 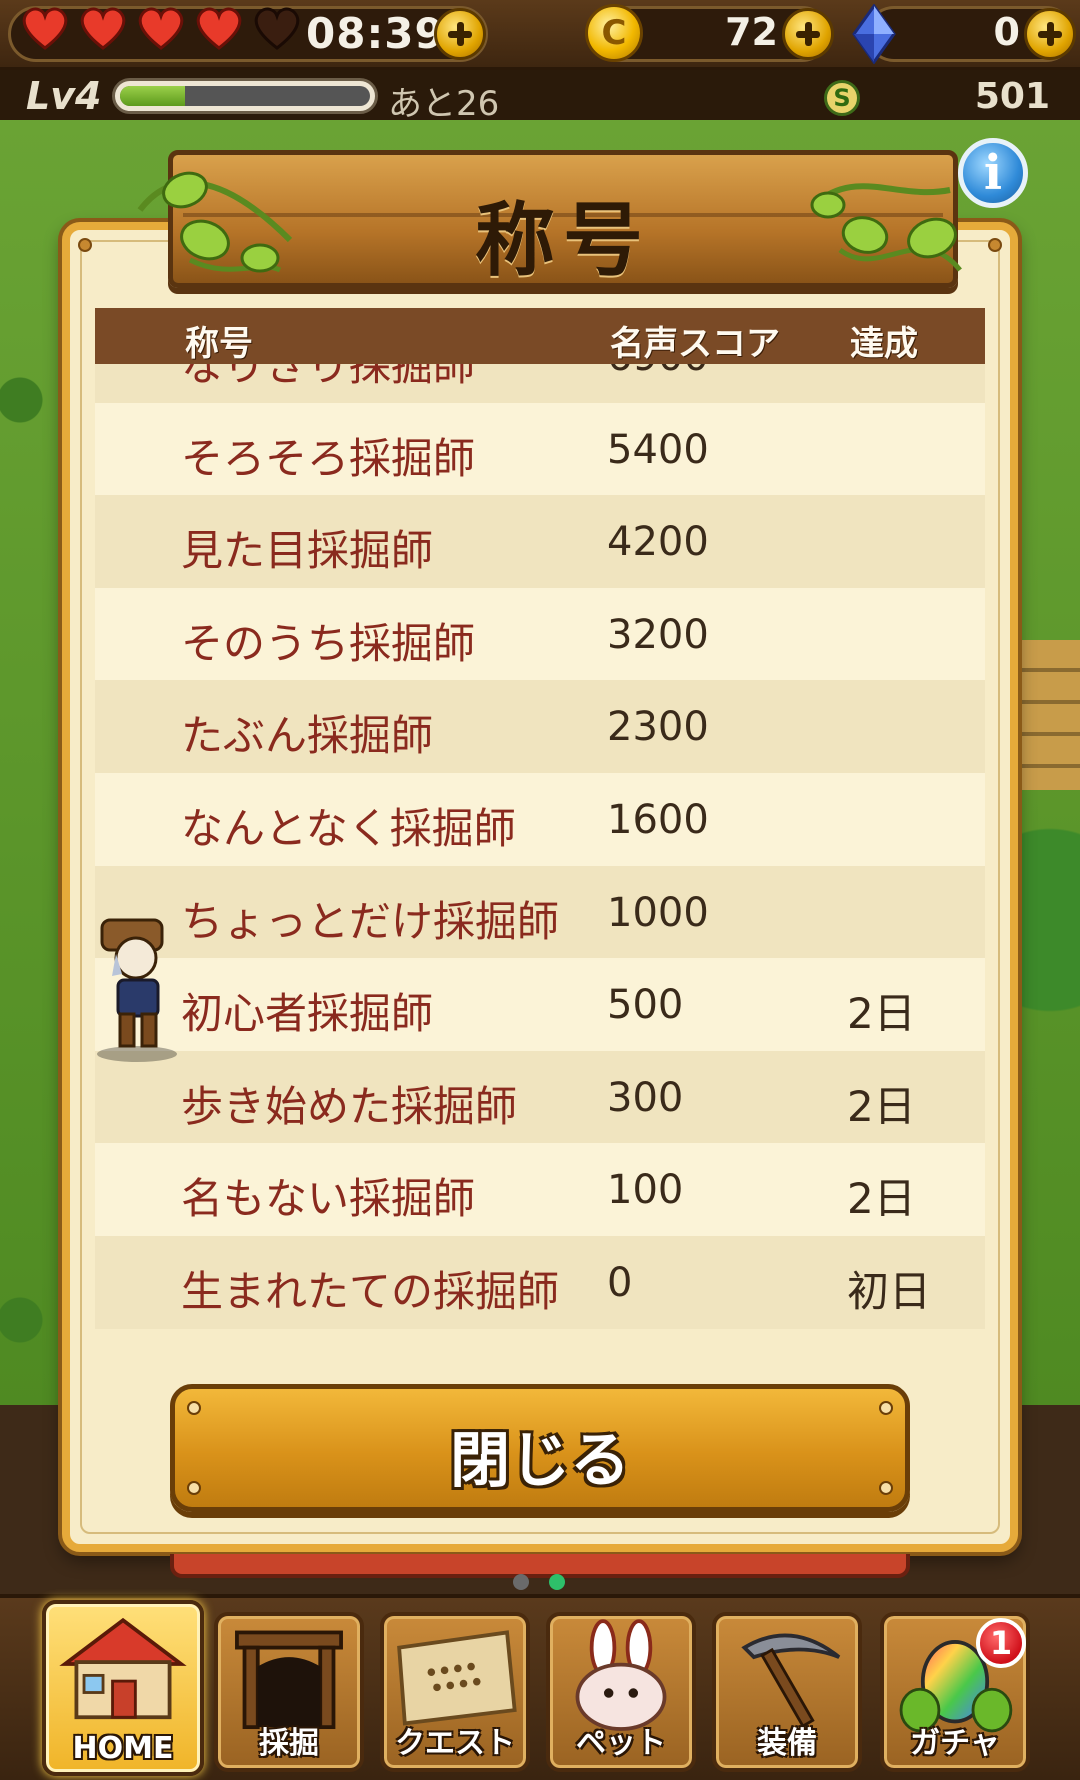 I want to click on player-level: Lv4, so click(x=64, y=96).